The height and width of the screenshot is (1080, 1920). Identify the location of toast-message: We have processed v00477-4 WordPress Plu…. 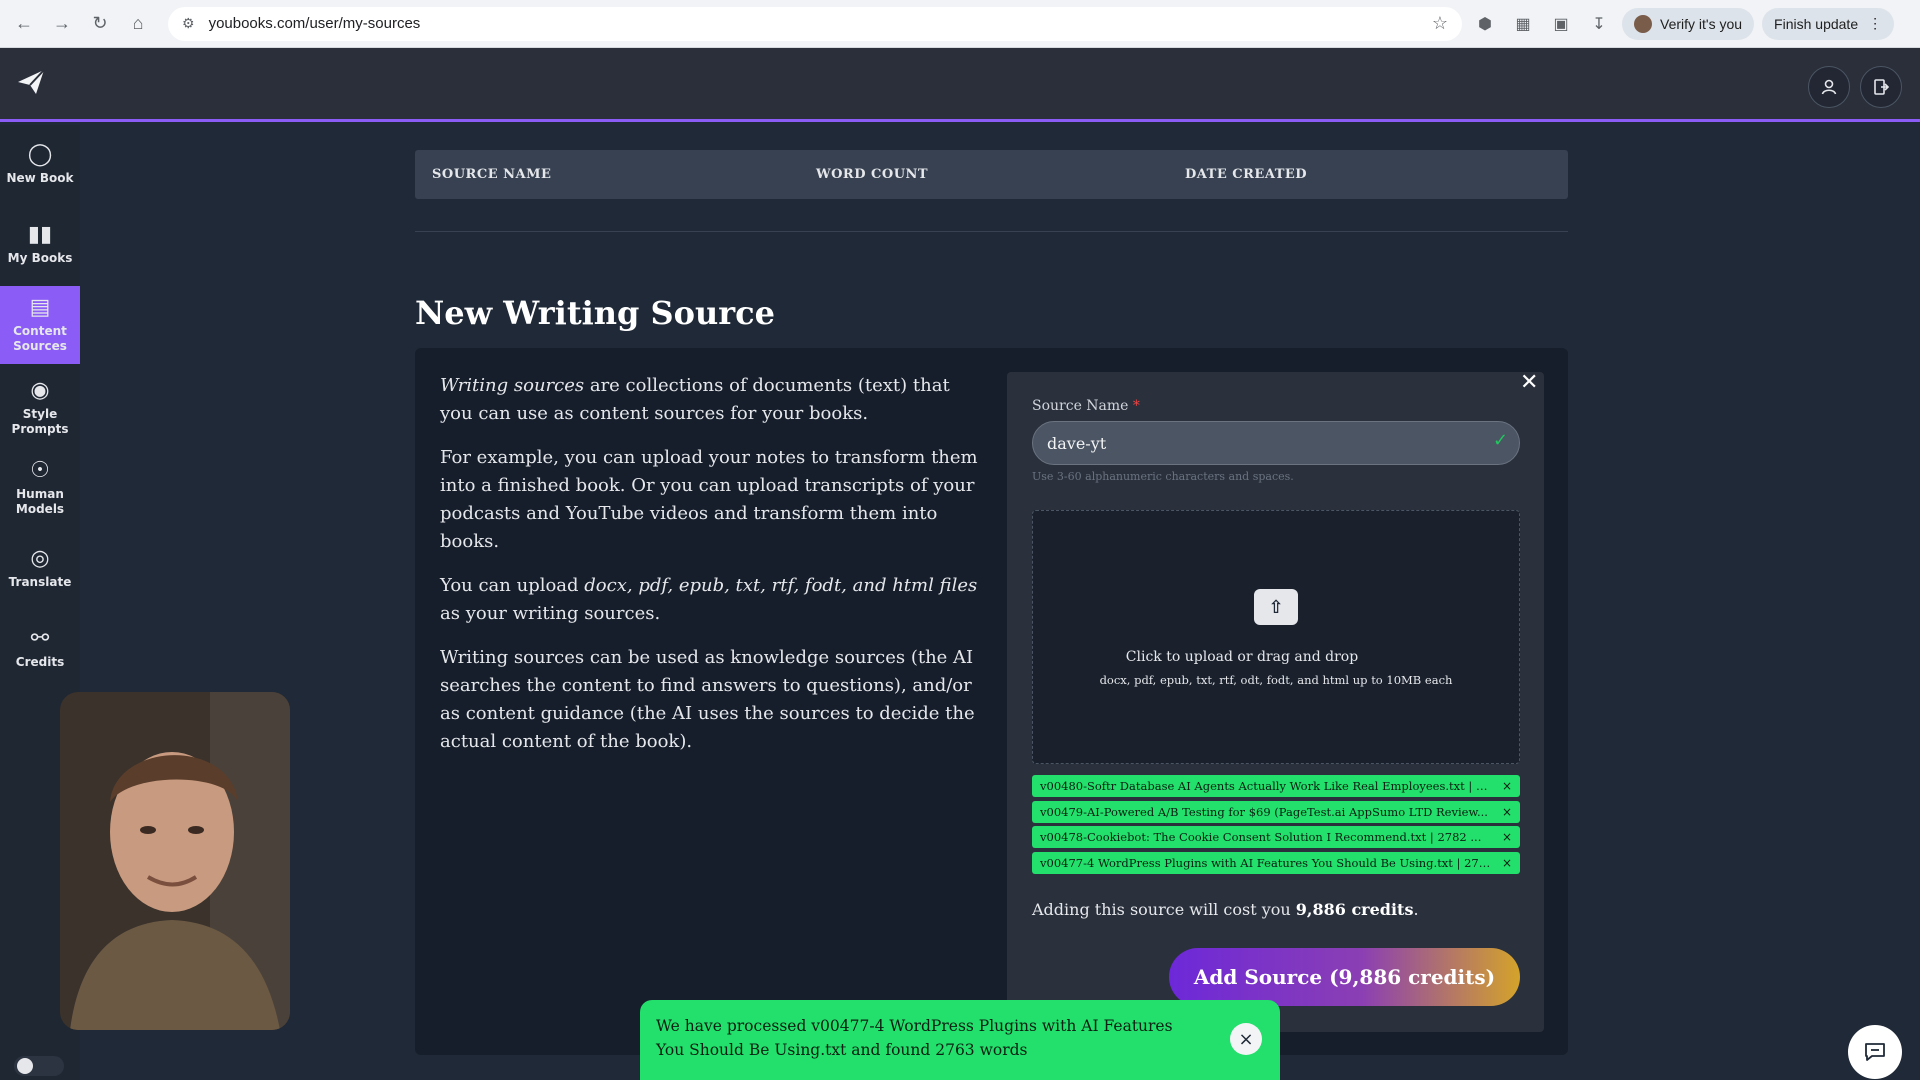
(914, 1038).